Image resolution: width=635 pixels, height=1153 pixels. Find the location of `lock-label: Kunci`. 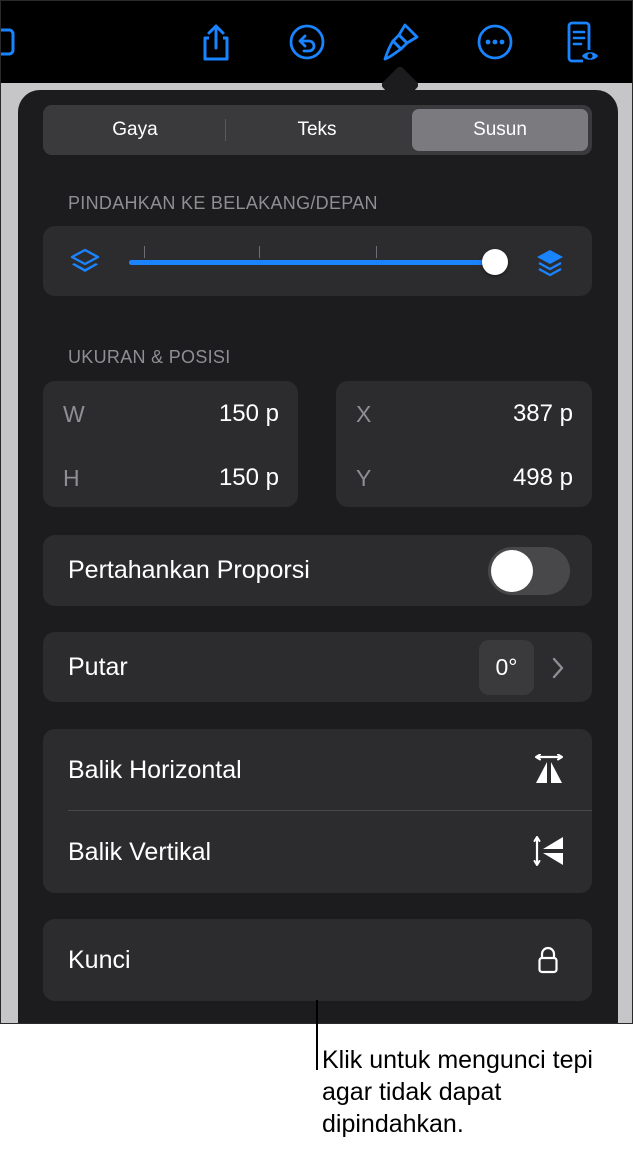

lock-label: Kunci is located at coordinates (99, 960).